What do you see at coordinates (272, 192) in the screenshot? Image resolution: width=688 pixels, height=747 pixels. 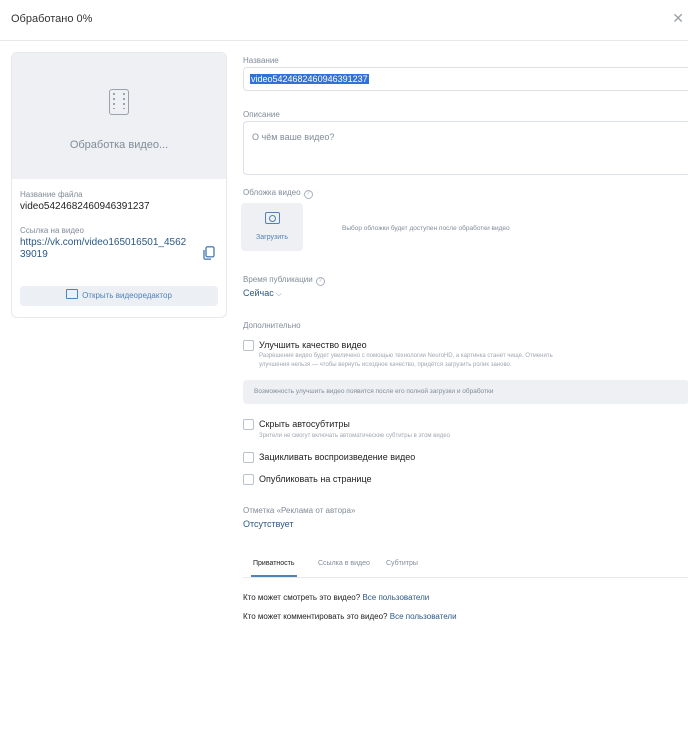 I see `cover-label-text: Обложка видео` at bounding box center [272, 192].